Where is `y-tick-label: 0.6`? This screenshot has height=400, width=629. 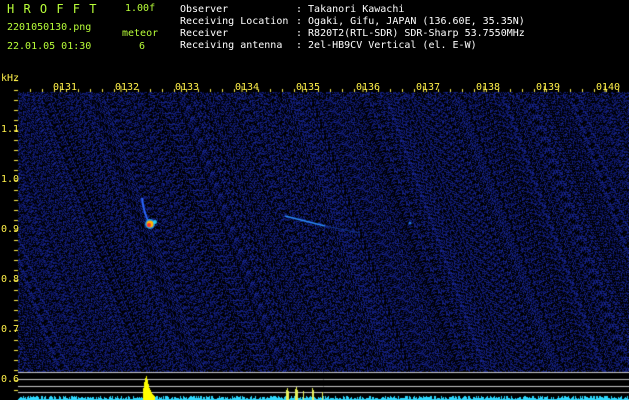
y-tick-label: 0.6 is located at coordinates (10, 379).